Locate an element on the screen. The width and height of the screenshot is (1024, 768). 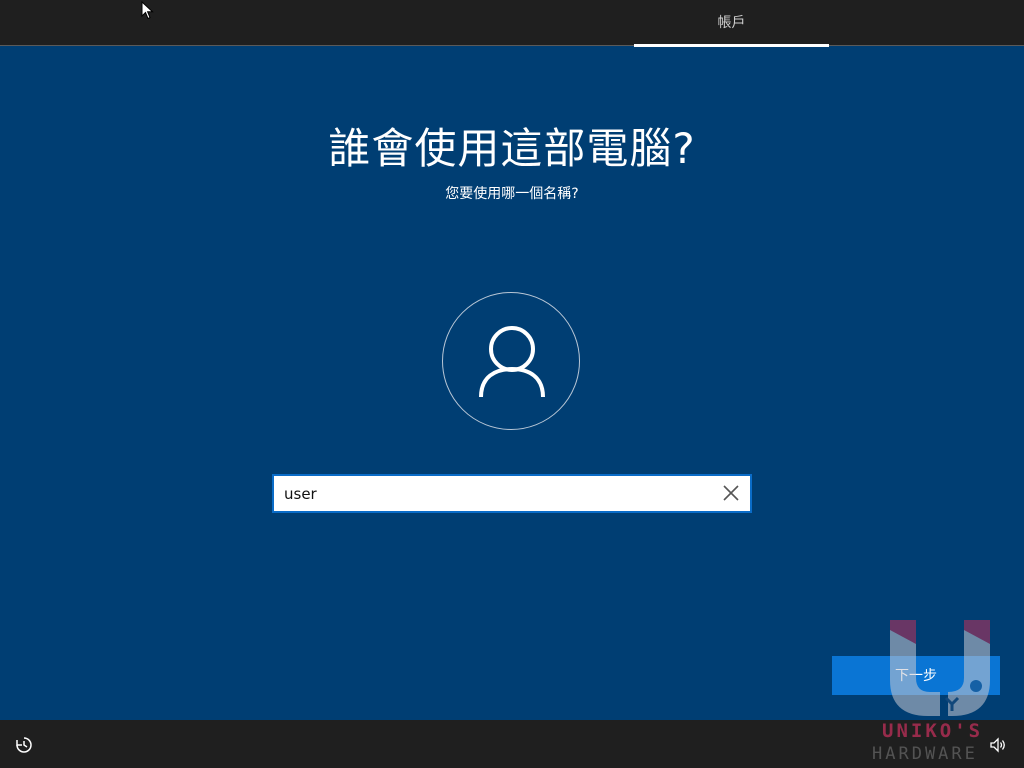
page-subtitle: 您要使用哪一個名稱? is located at coordinates (512, 194).